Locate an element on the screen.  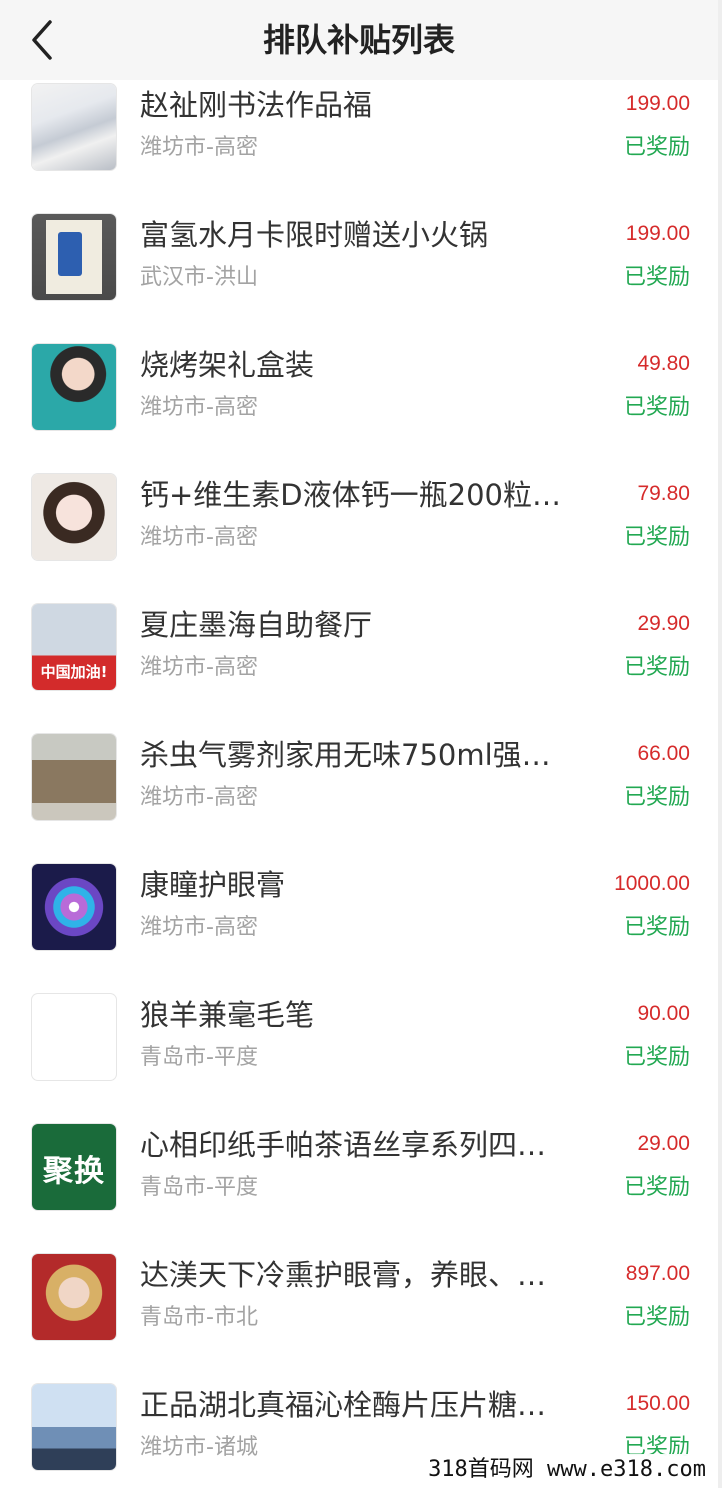
item-title: 烧烤架礼盒装 is located at coordinates (227, 365).